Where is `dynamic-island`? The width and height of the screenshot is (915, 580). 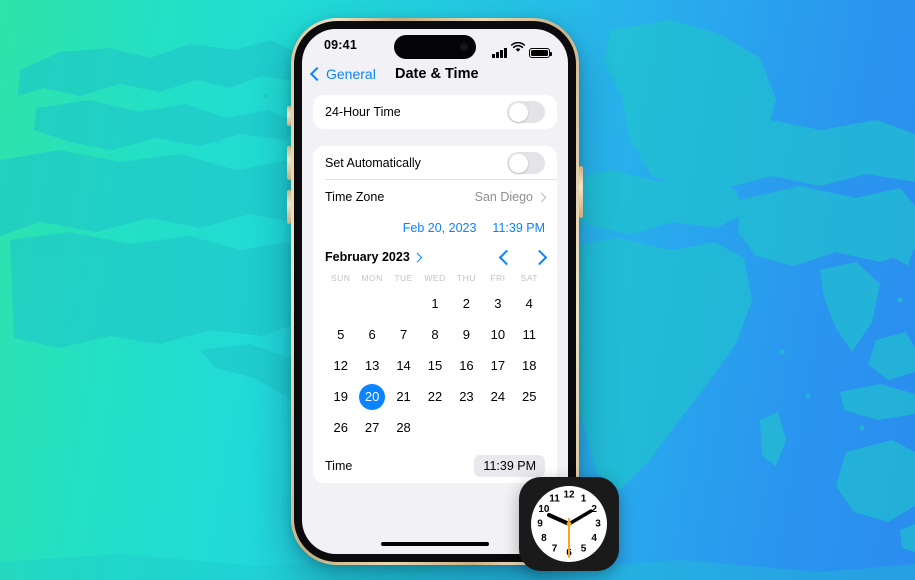 dynamic-island is located at coordinates (435, 47).